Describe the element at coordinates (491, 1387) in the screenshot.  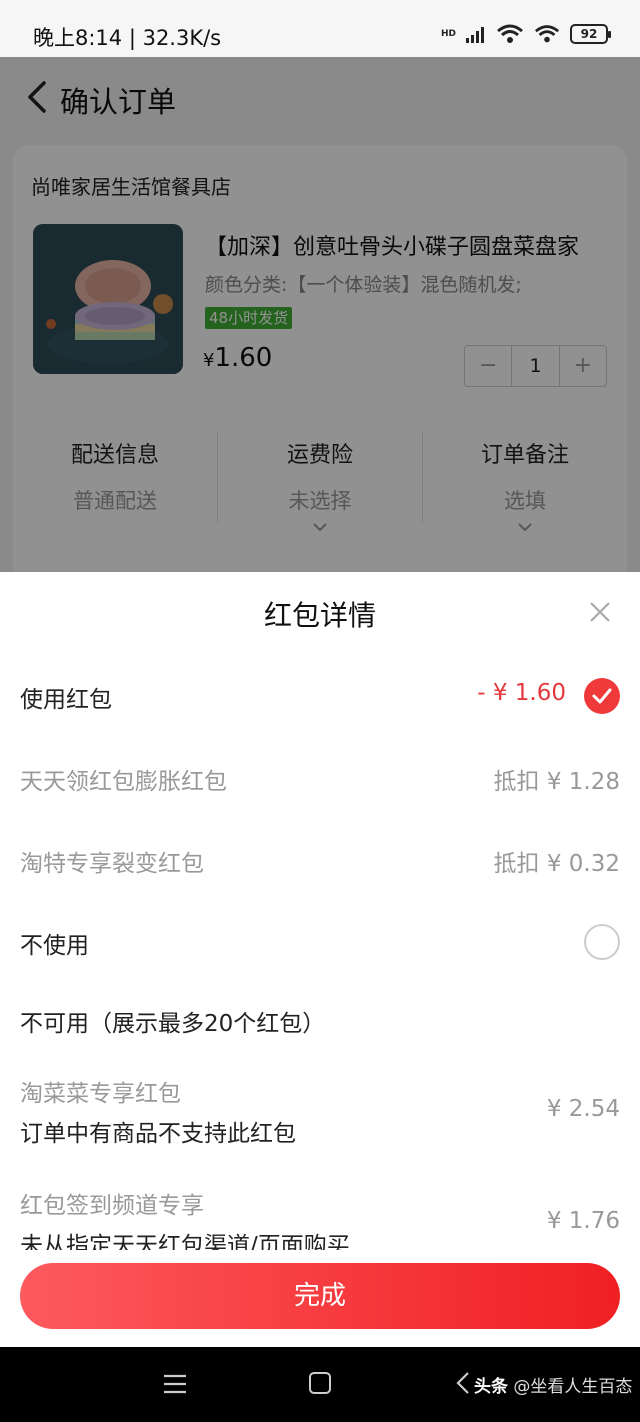
I see `watermark-brand: 头条` at that location.